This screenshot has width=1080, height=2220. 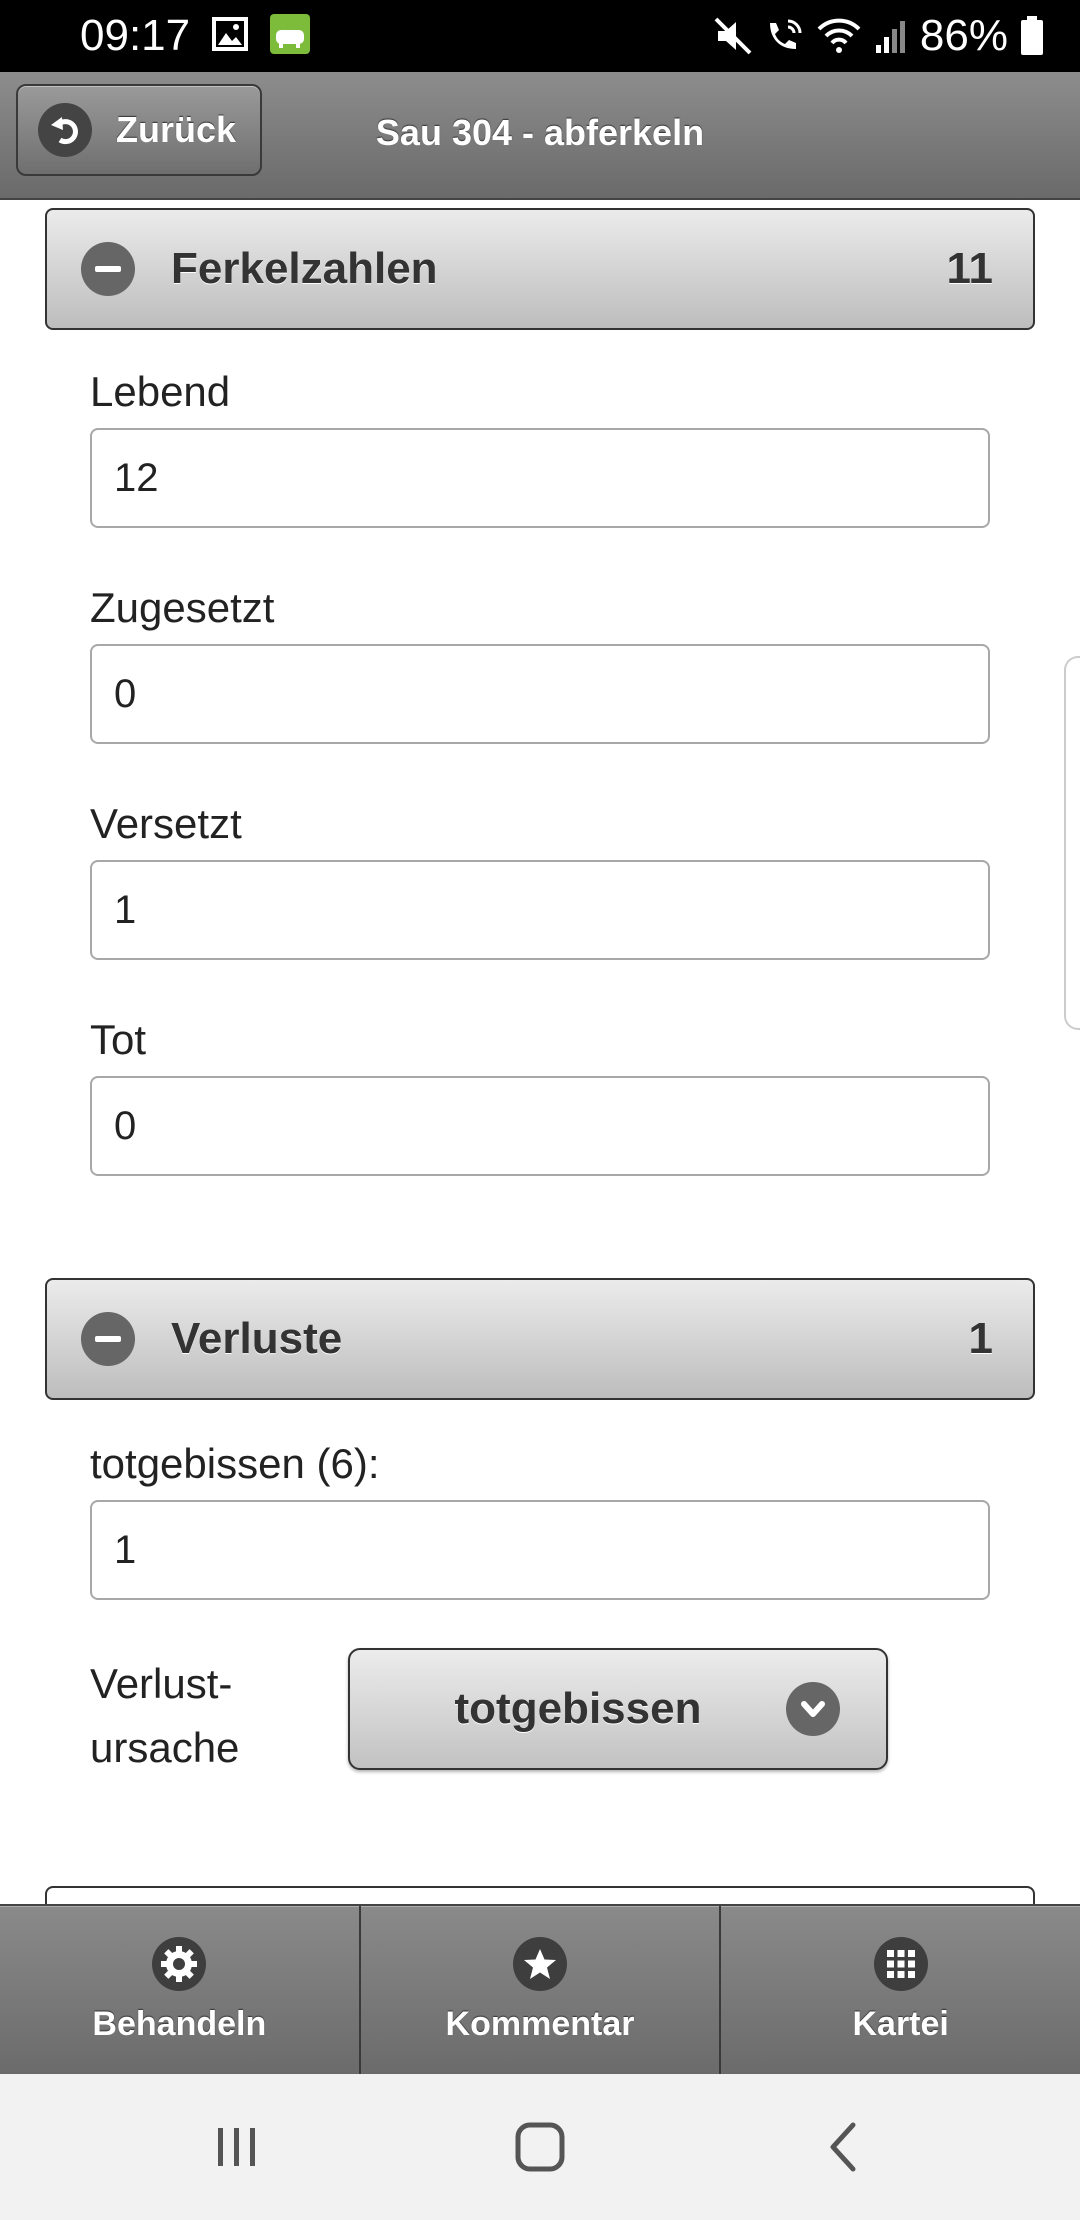 I want to click on signal-icon, so click(x=890, y=37).